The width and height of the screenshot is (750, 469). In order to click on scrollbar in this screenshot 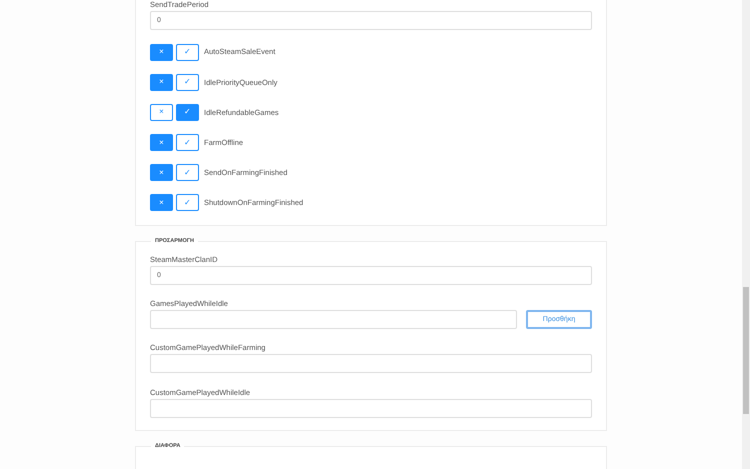, I will do `click(746, 234)`.